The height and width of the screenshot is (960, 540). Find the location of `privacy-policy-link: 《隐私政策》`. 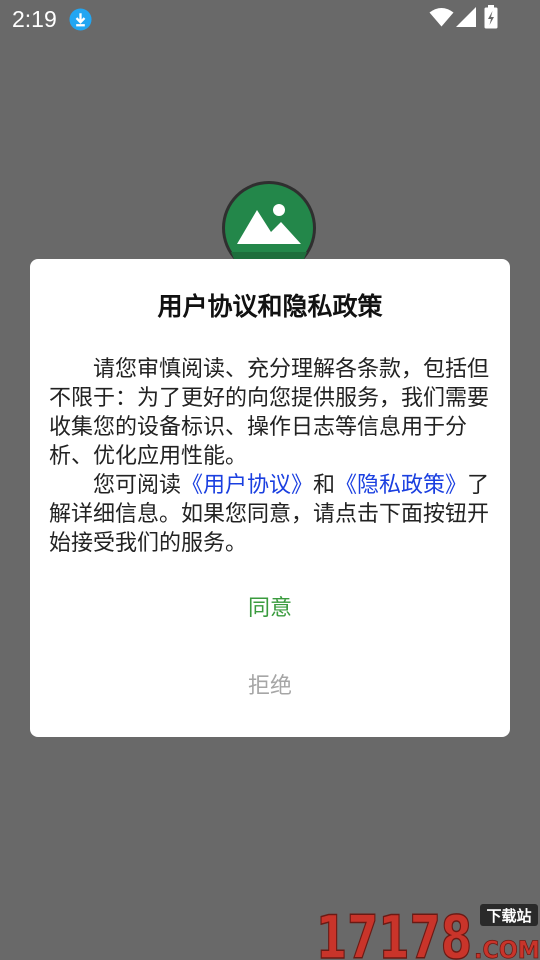

privacy-policy-link: 《隐私政策》 is located at coordinates (401, 485).